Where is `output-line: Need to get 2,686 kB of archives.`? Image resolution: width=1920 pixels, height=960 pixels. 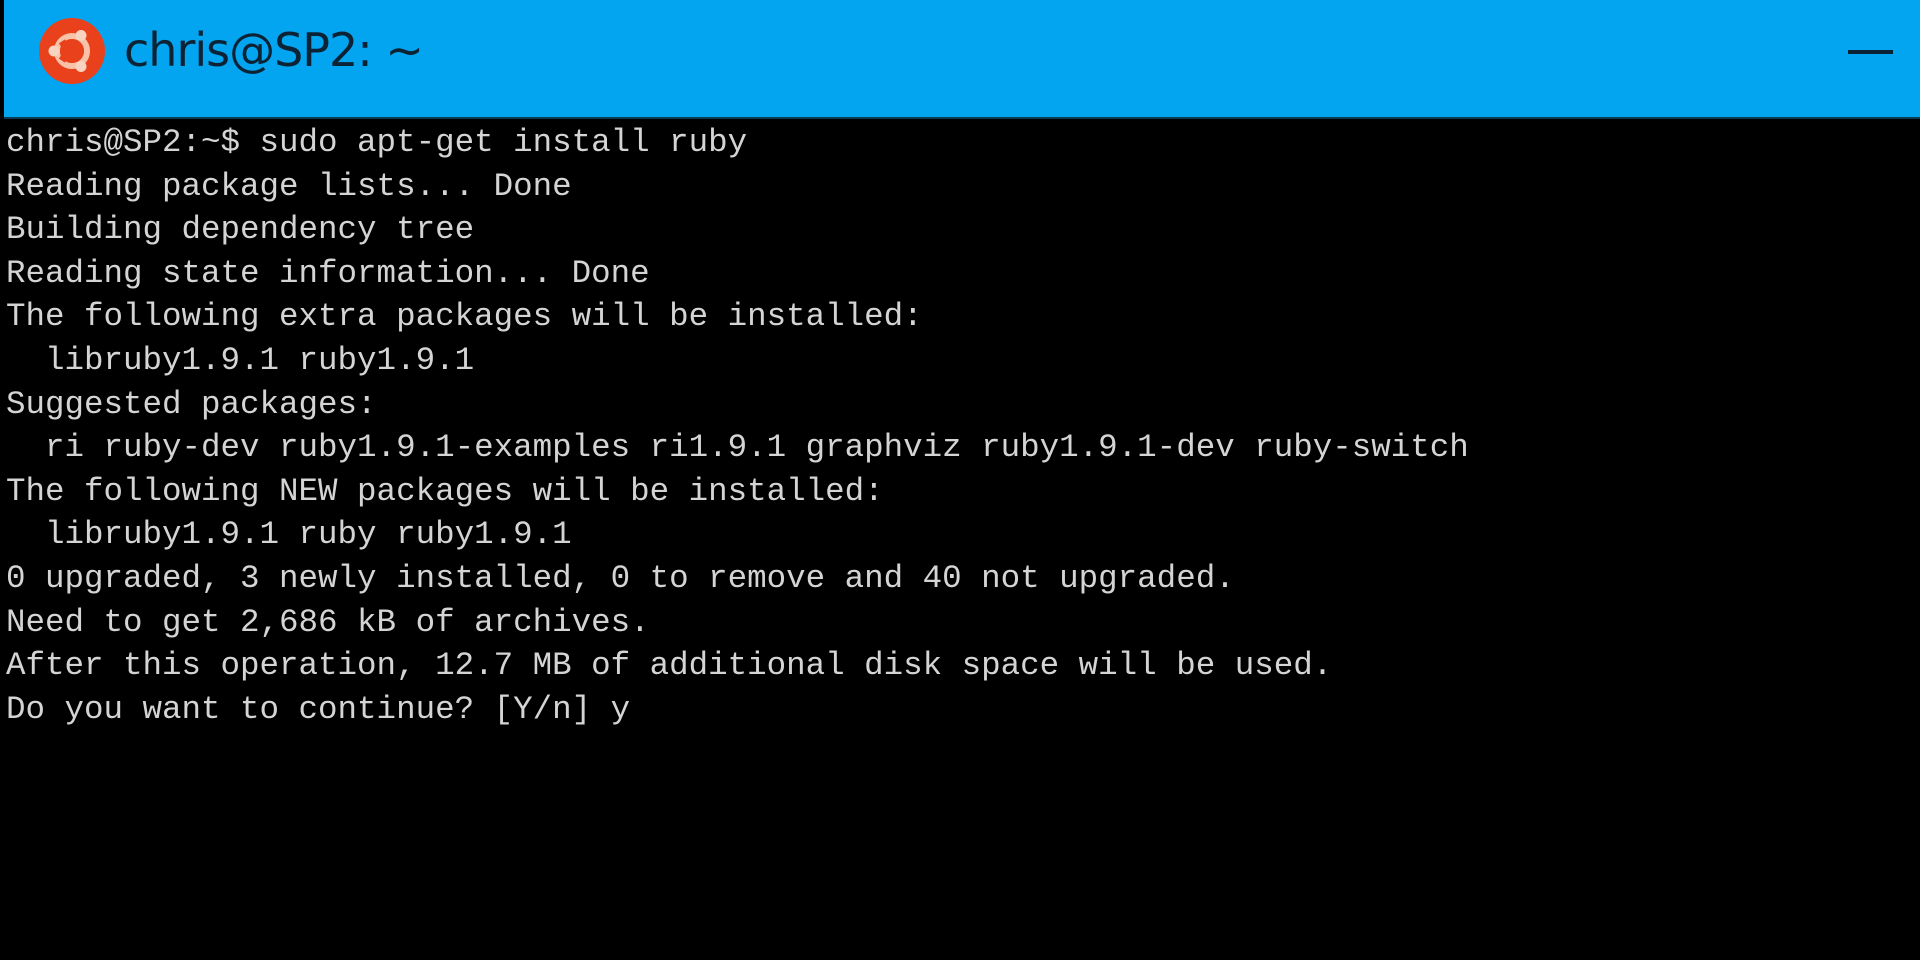 output-line: Need to get 2,686 kB of archives. is located at coordinates (328, 622).